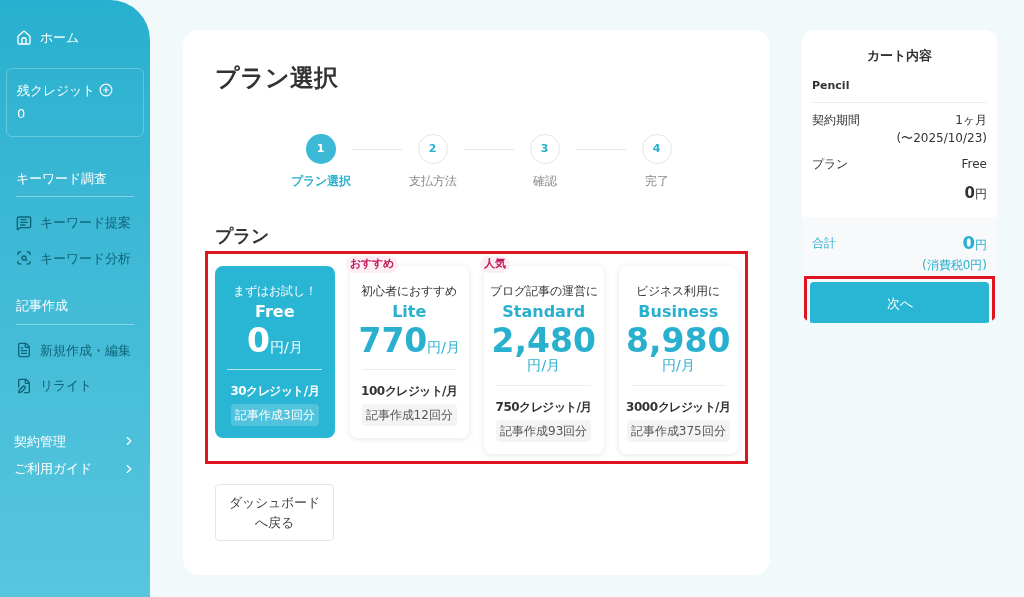 The height and width of the screenshot is (597, 1024). What do you see at coordinates (544, 312) in the screenshot?
I see `plan-name: Standard` at bounding box center [544, 312].